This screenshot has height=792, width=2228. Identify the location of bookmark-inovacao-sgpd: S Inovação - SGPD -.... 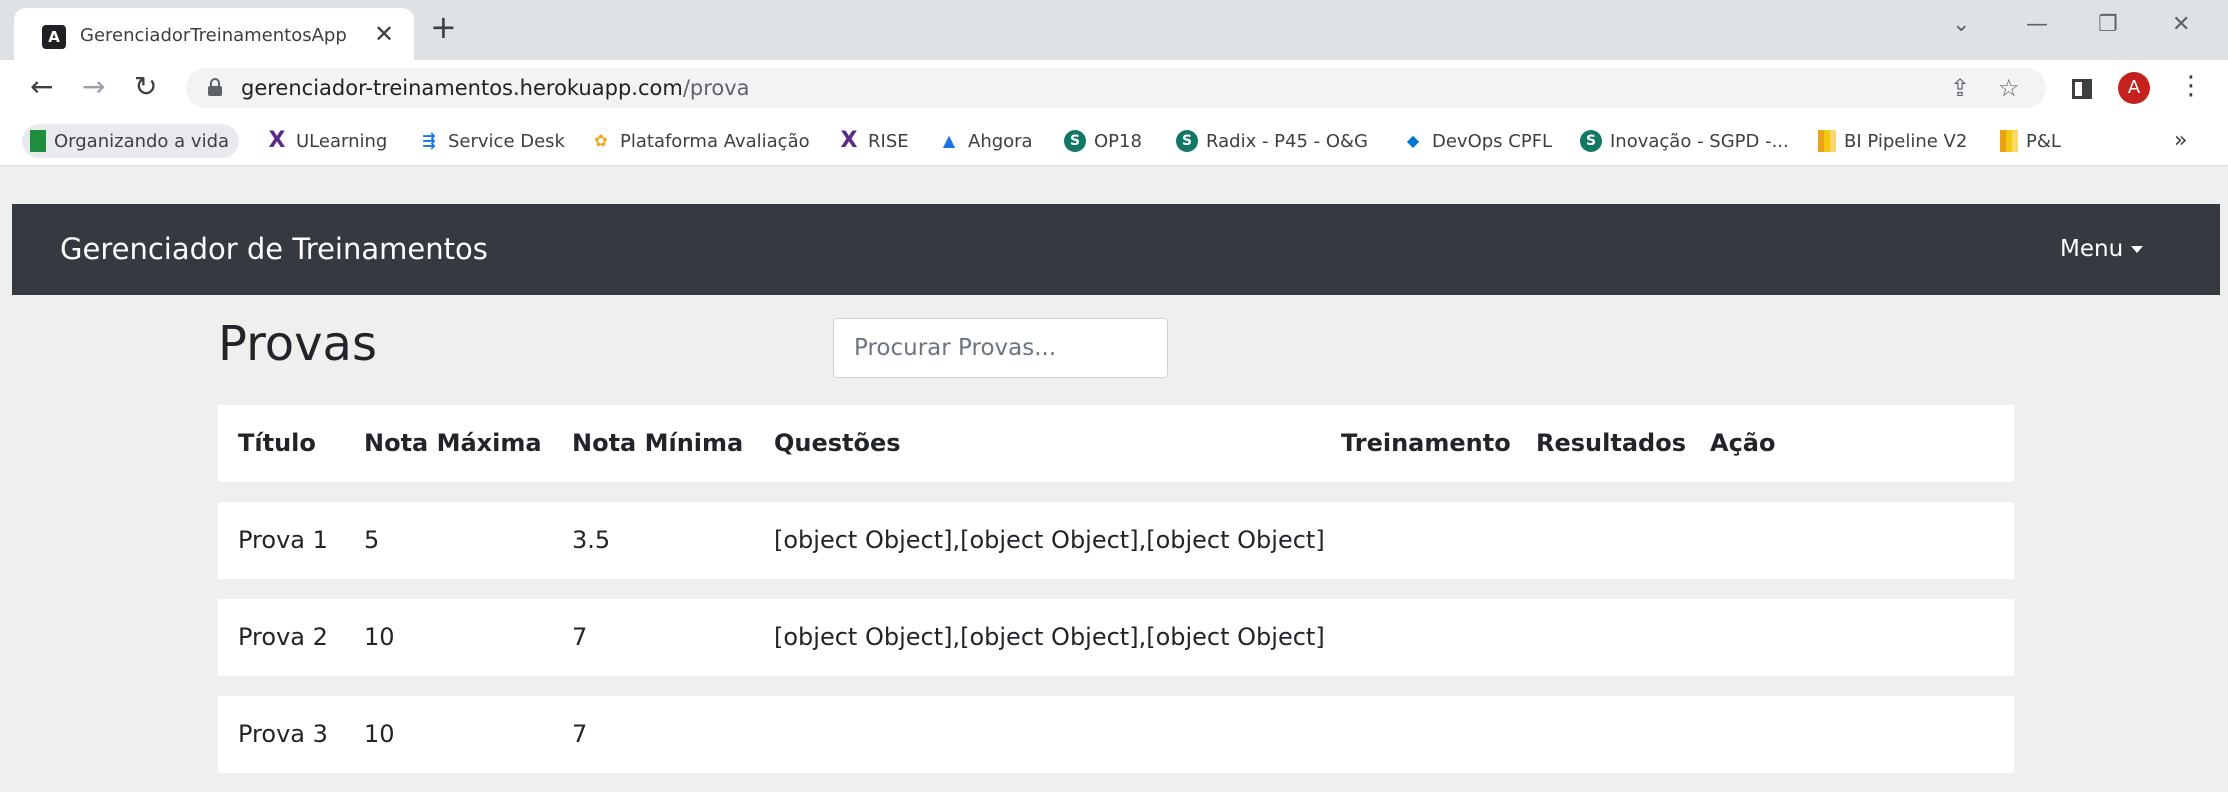
(1684, 141).